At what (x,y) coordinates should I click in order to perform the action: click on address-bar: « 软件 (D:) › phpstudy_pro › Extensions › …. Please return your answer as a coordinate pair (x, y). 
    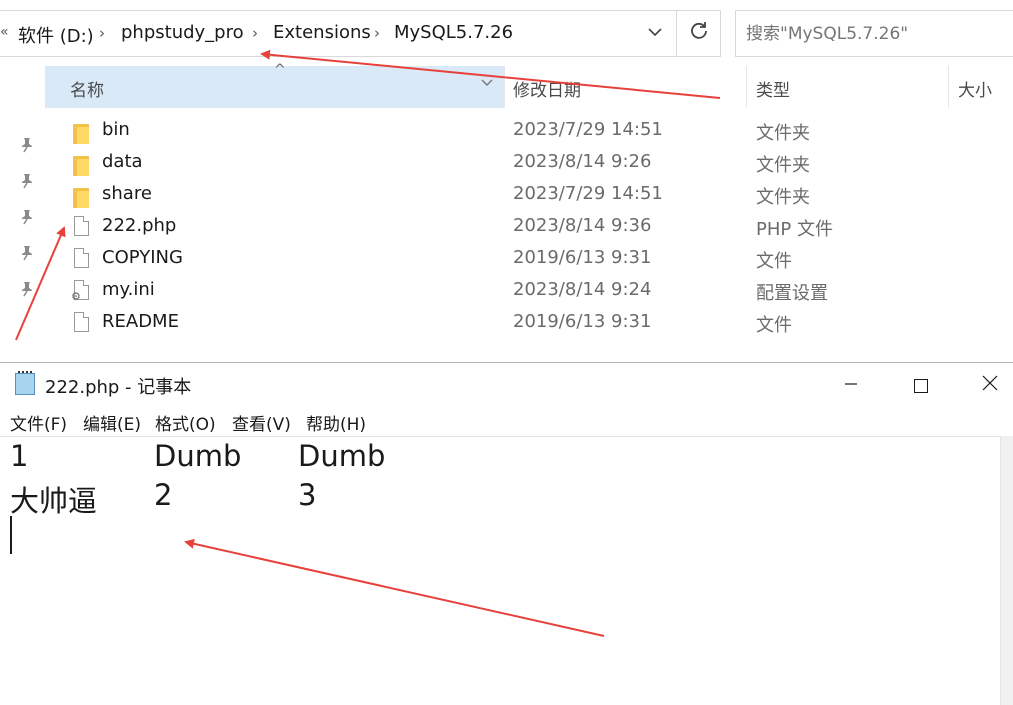
    Looking at the image, I should click on (360, 33).